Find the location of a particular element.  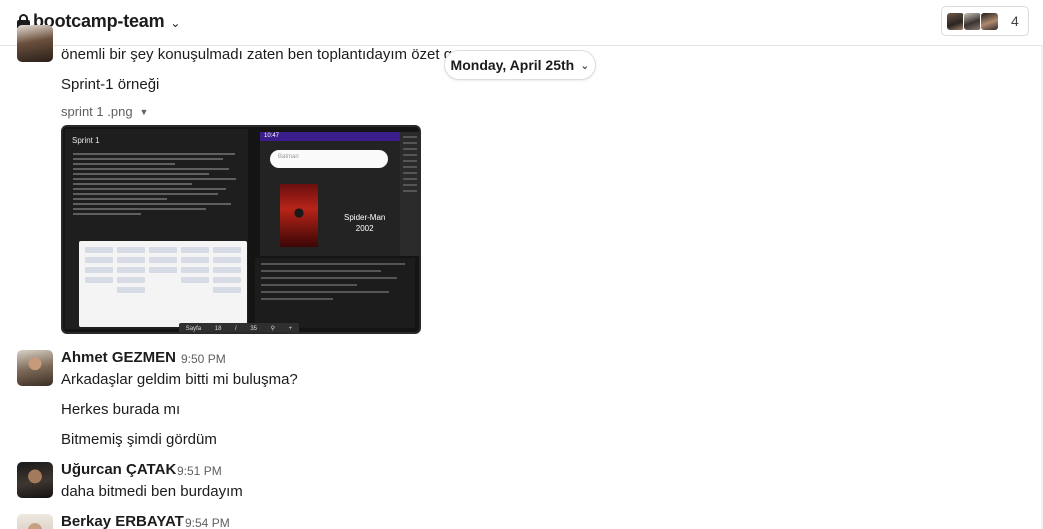

message-text: Bitmemiş şimdi gördüm is located at coordinates (139, 439).